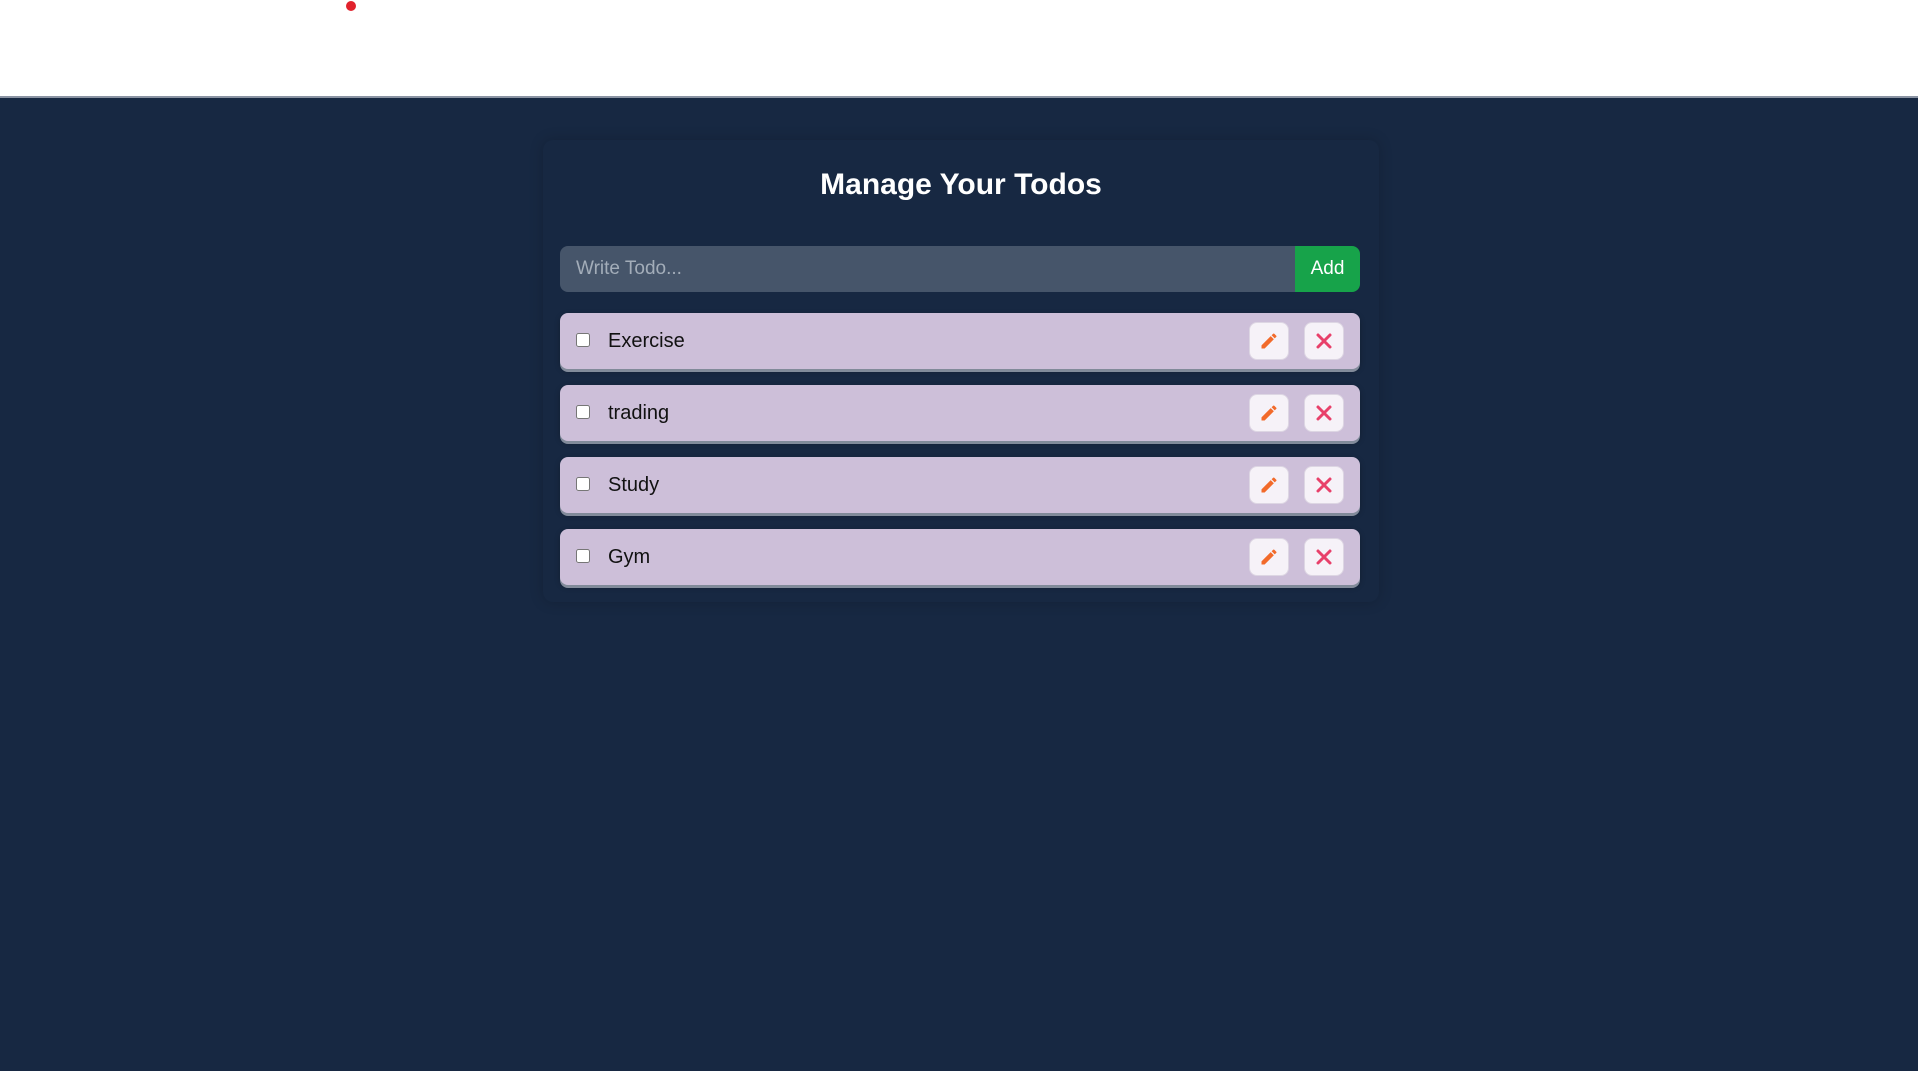 This screenshot has width=1918, height=1071. I want to click on top-header-bar, so click(959, 49).